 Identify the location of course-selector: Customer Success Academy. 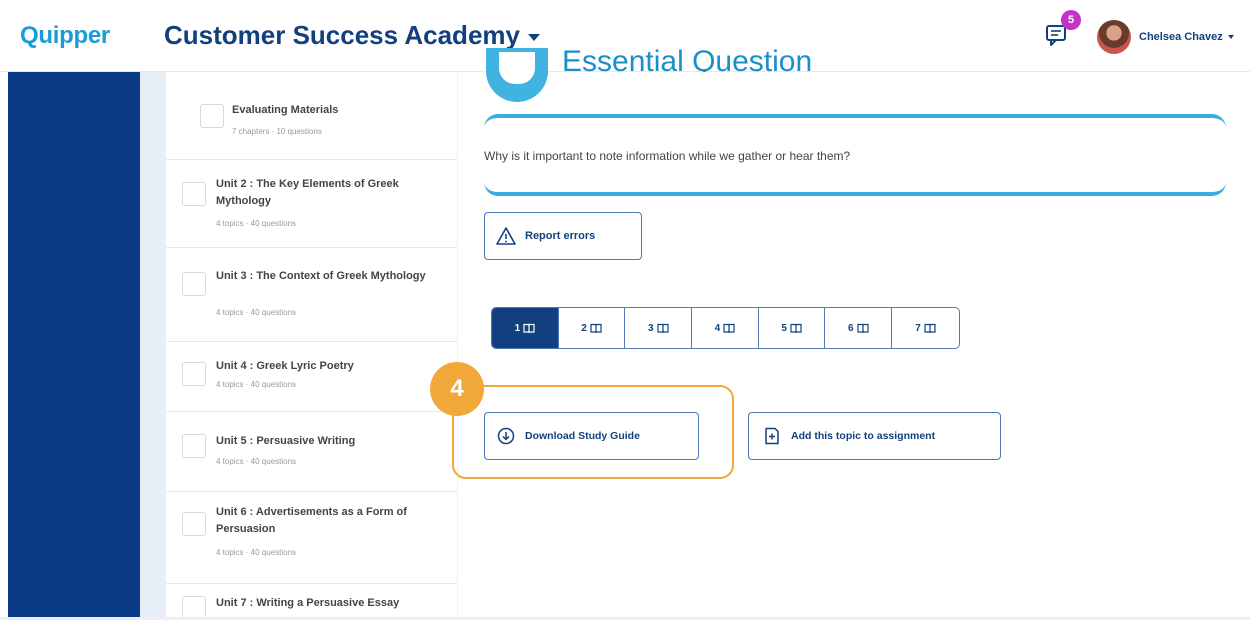
(352, 35).